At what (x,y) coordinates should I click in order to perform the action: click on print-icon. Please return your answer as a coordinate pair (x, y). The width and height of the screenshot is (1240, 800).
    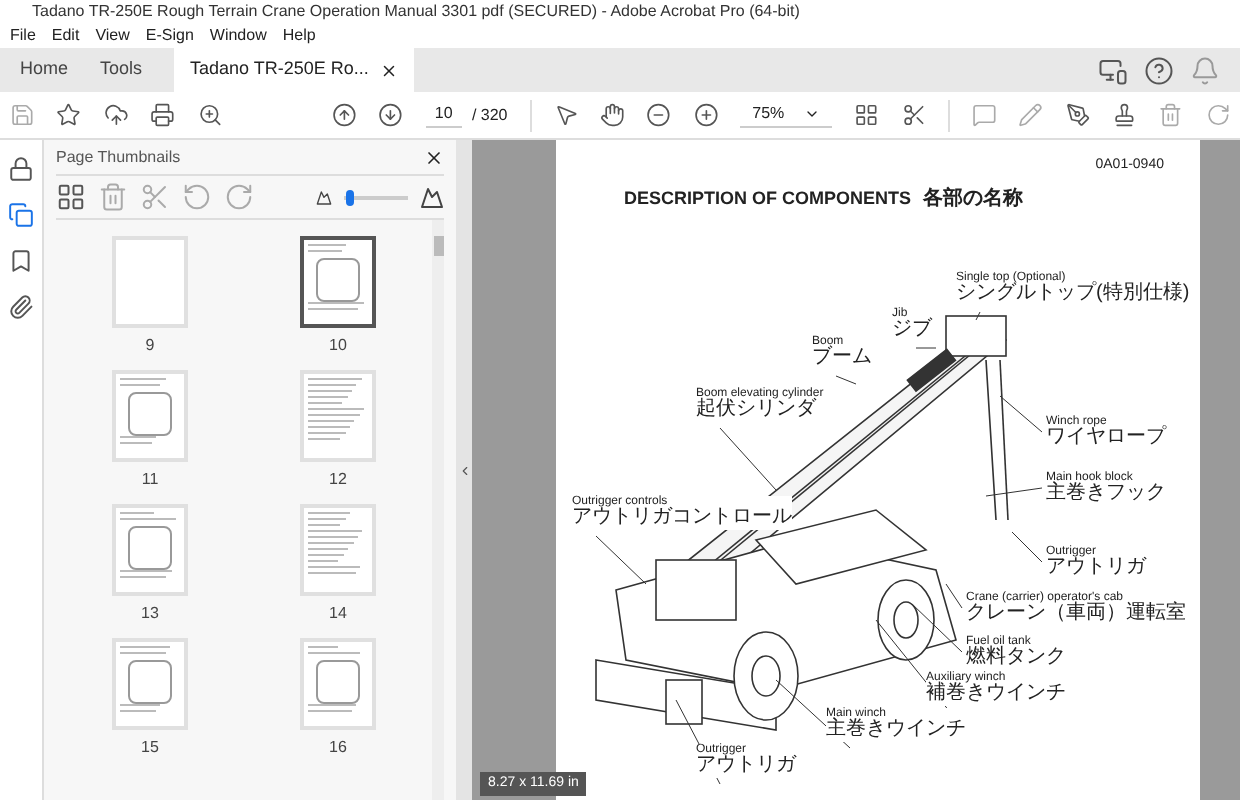
    Looking at the image, I should click on (163, 115).